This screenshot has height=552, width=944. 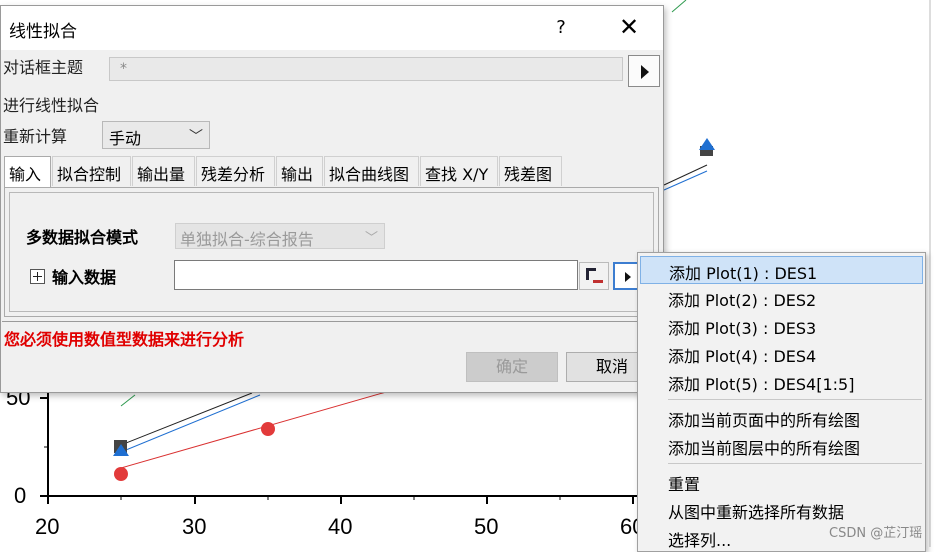 I want to click on error-message: 您必须使用数值型数据来进行分析, so click(x=124, y=339).